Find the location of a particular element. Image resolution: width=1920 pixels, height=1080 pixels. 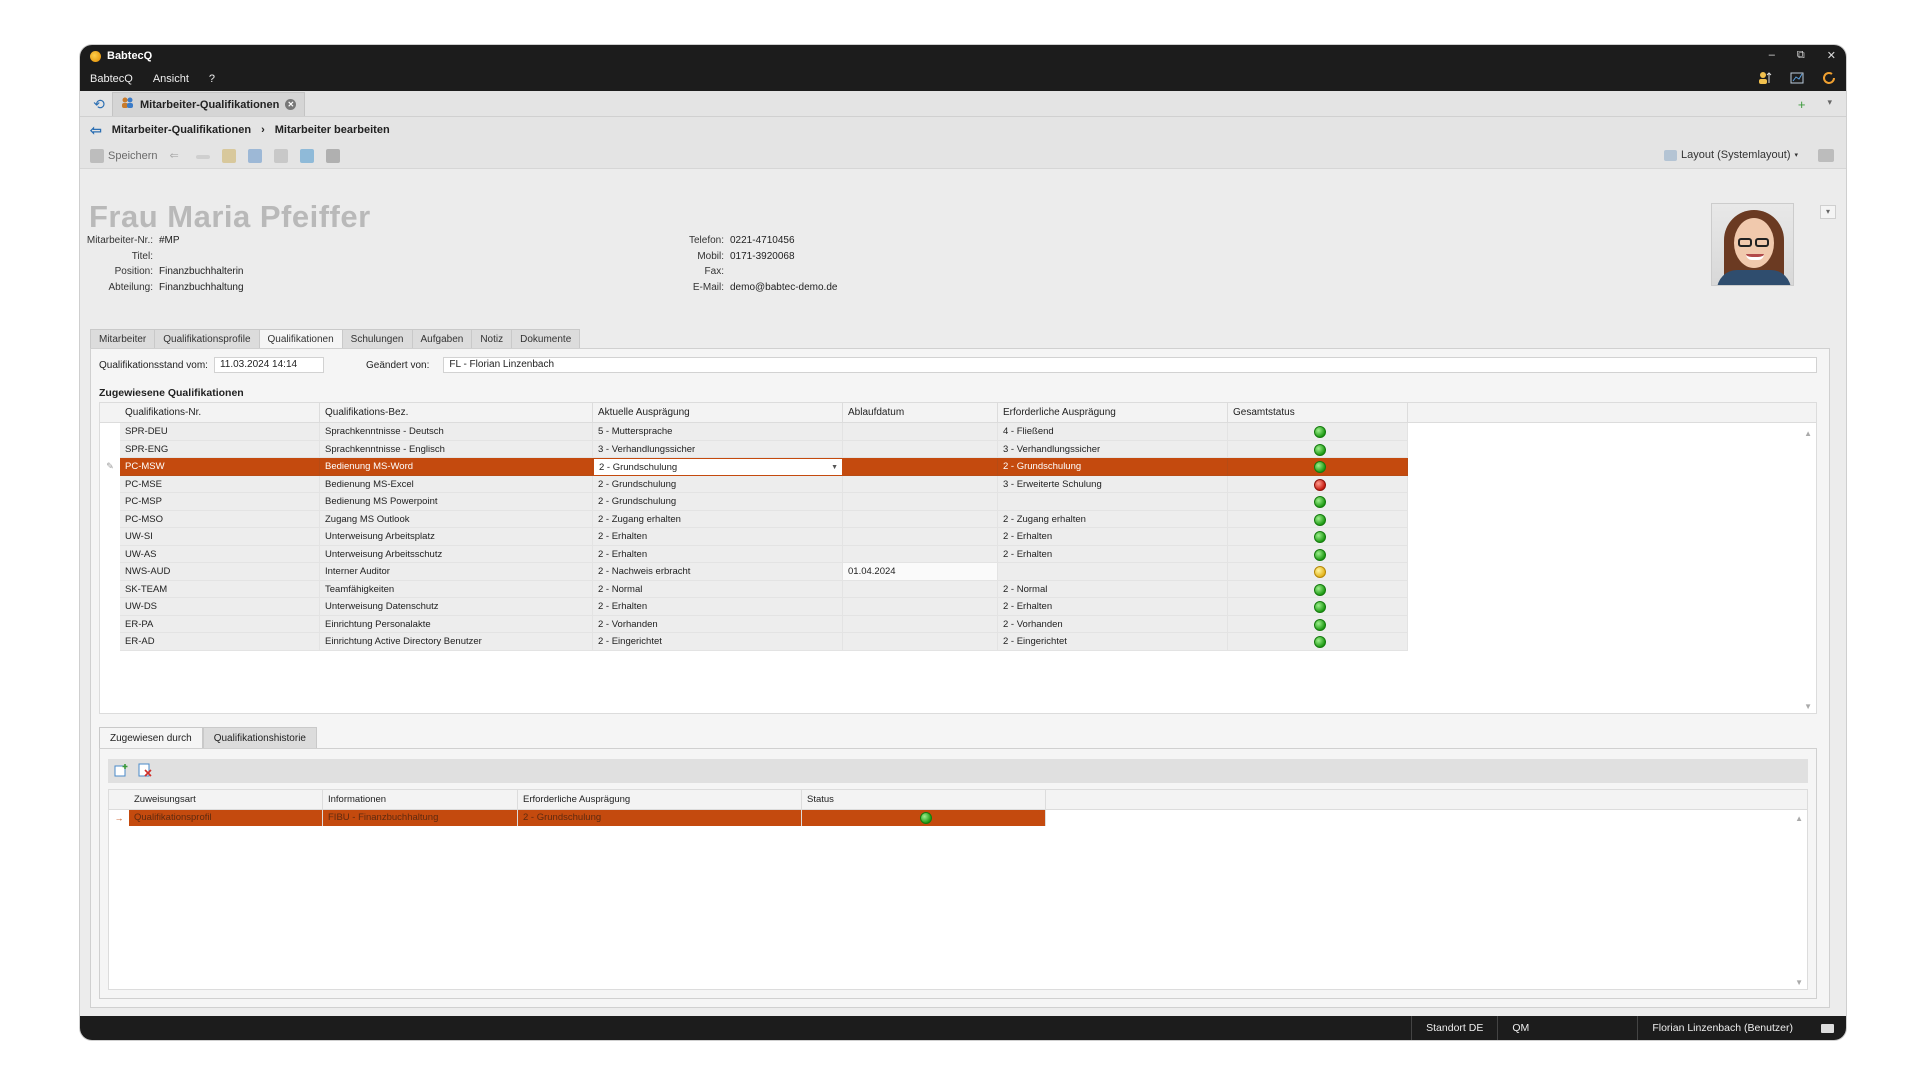

status-module: QM is located at coordinates (1567, 1028).